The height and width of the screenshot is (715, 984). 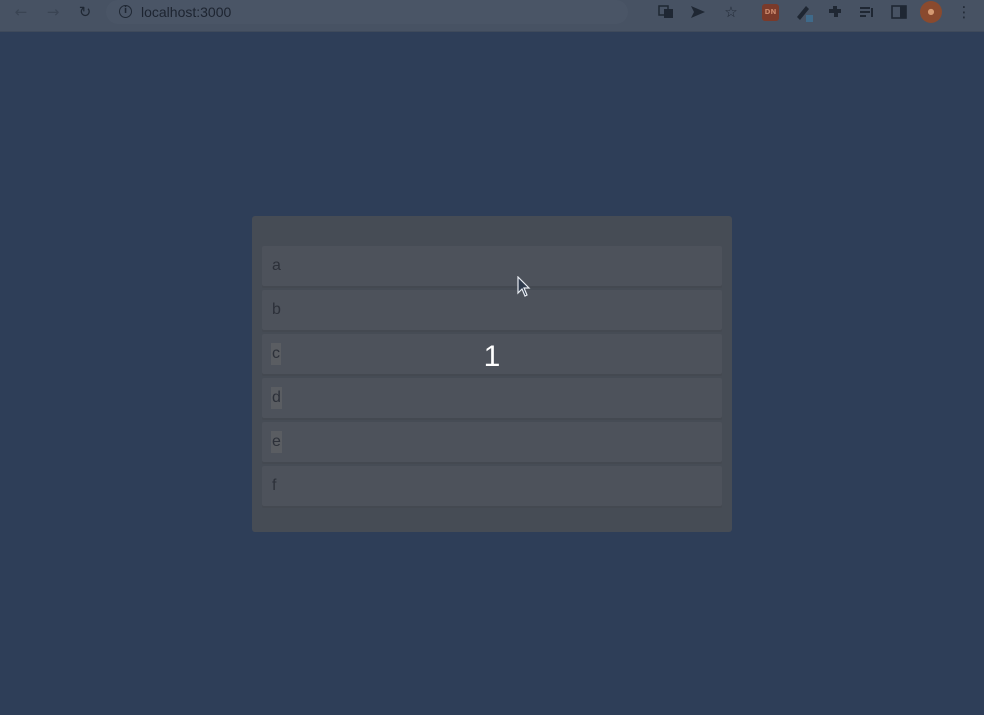 What do you see at coordinates (186, 12) in the screenshot?
I see `url-text: localhost:3000` at bounding box center [186, 12].